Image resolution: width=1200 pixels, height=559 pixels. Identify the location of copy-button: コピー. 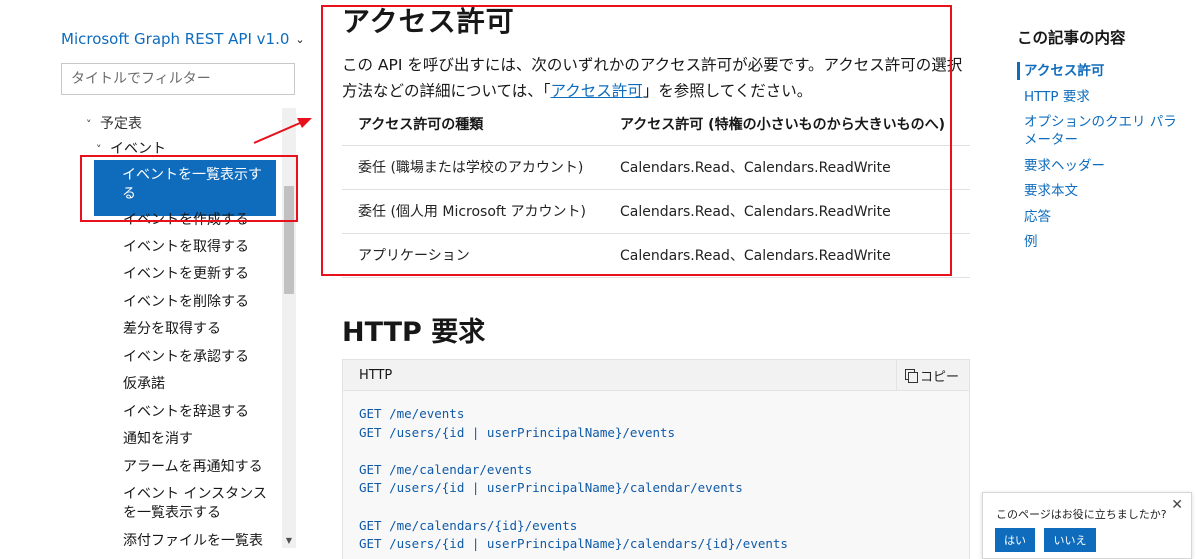
(932, 375).